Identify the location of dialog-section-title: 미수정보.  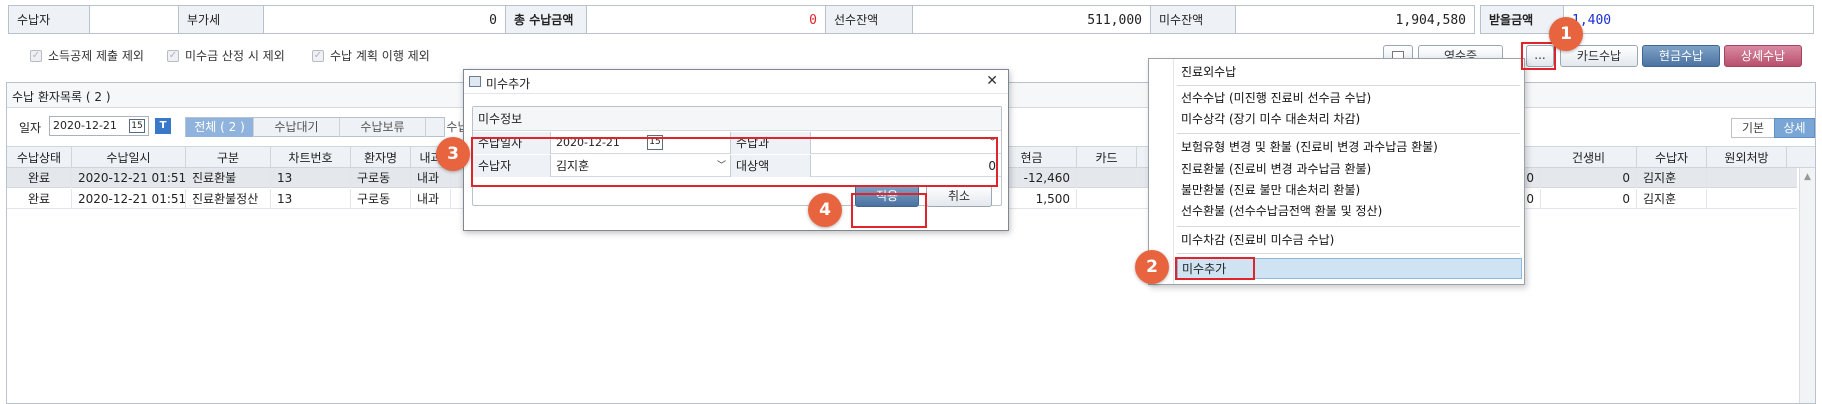
(737, 119).